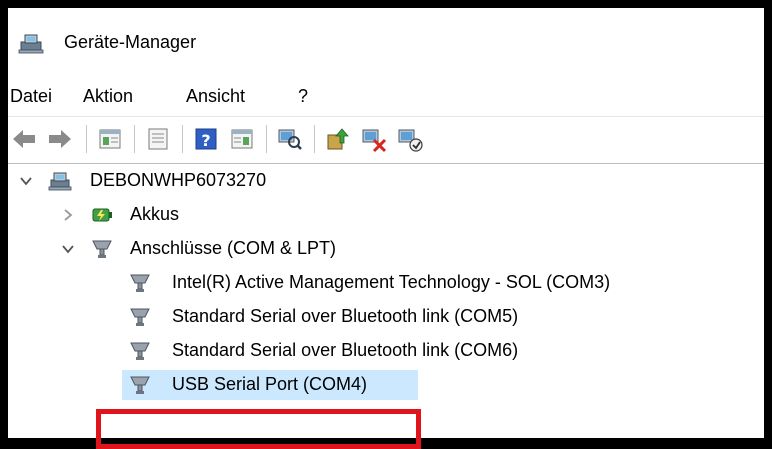 The image size is (772, 449). Describe the element at coordinates (386, 249) in the screenshot. I see `tree-category-ports: Anschlüsse (COM & LPT)` at that location.